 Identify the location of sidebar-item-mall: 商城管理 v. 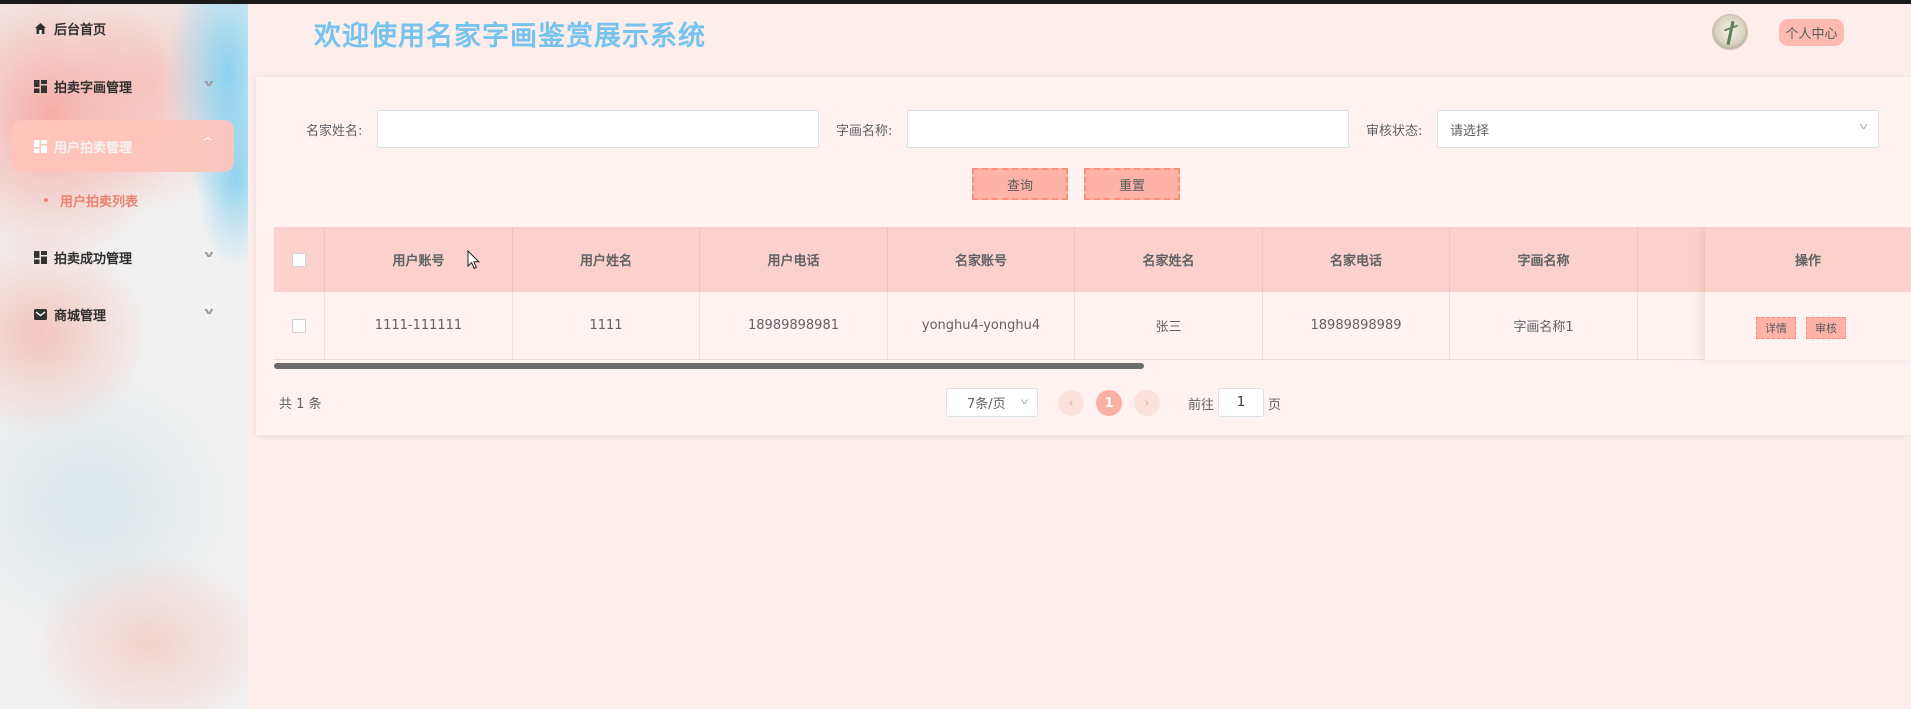
(123, 314).